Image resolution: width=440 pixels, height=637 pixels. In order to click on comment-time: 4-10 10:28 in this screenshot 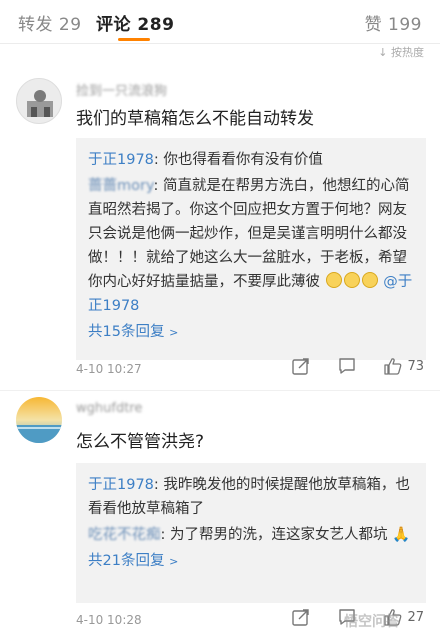, I will do `click(109, 620)`.